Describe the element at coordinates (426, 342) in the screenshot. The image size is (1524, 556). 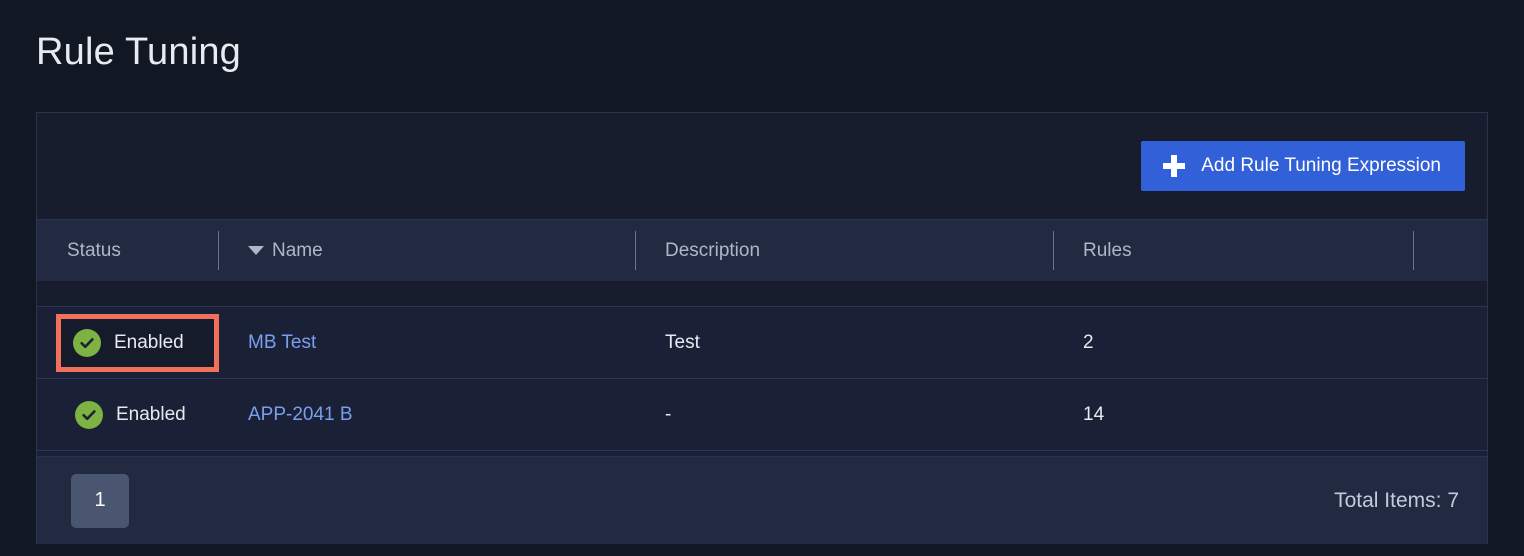
I see `cell-name: MB Test` at that location.